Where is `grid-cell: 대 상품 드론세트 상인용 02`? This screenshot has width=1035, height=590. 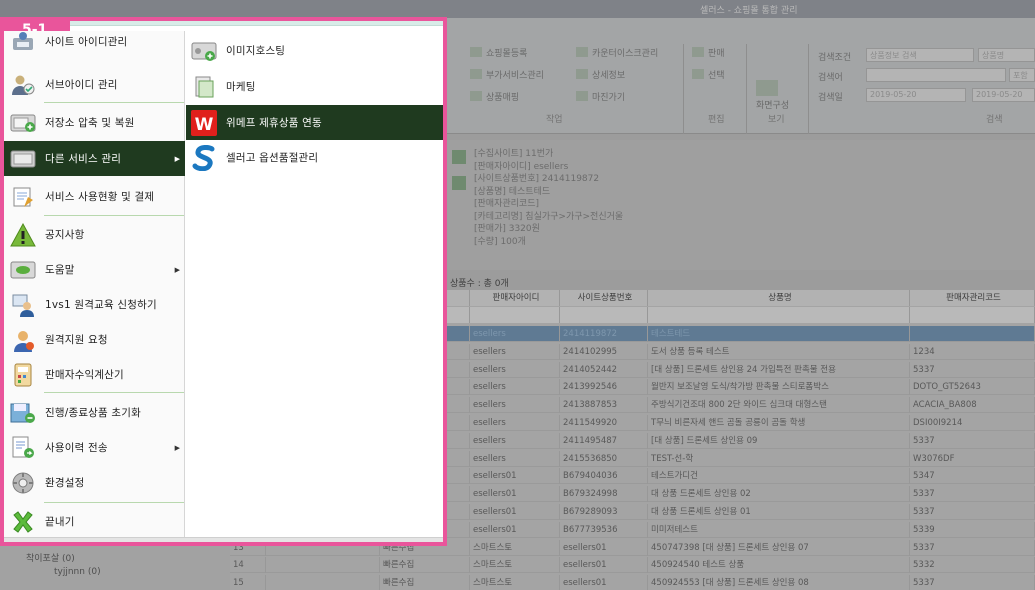 grid-cell: 대 상품 드론세트 상인용 02 is located at coordinates (779, 494).